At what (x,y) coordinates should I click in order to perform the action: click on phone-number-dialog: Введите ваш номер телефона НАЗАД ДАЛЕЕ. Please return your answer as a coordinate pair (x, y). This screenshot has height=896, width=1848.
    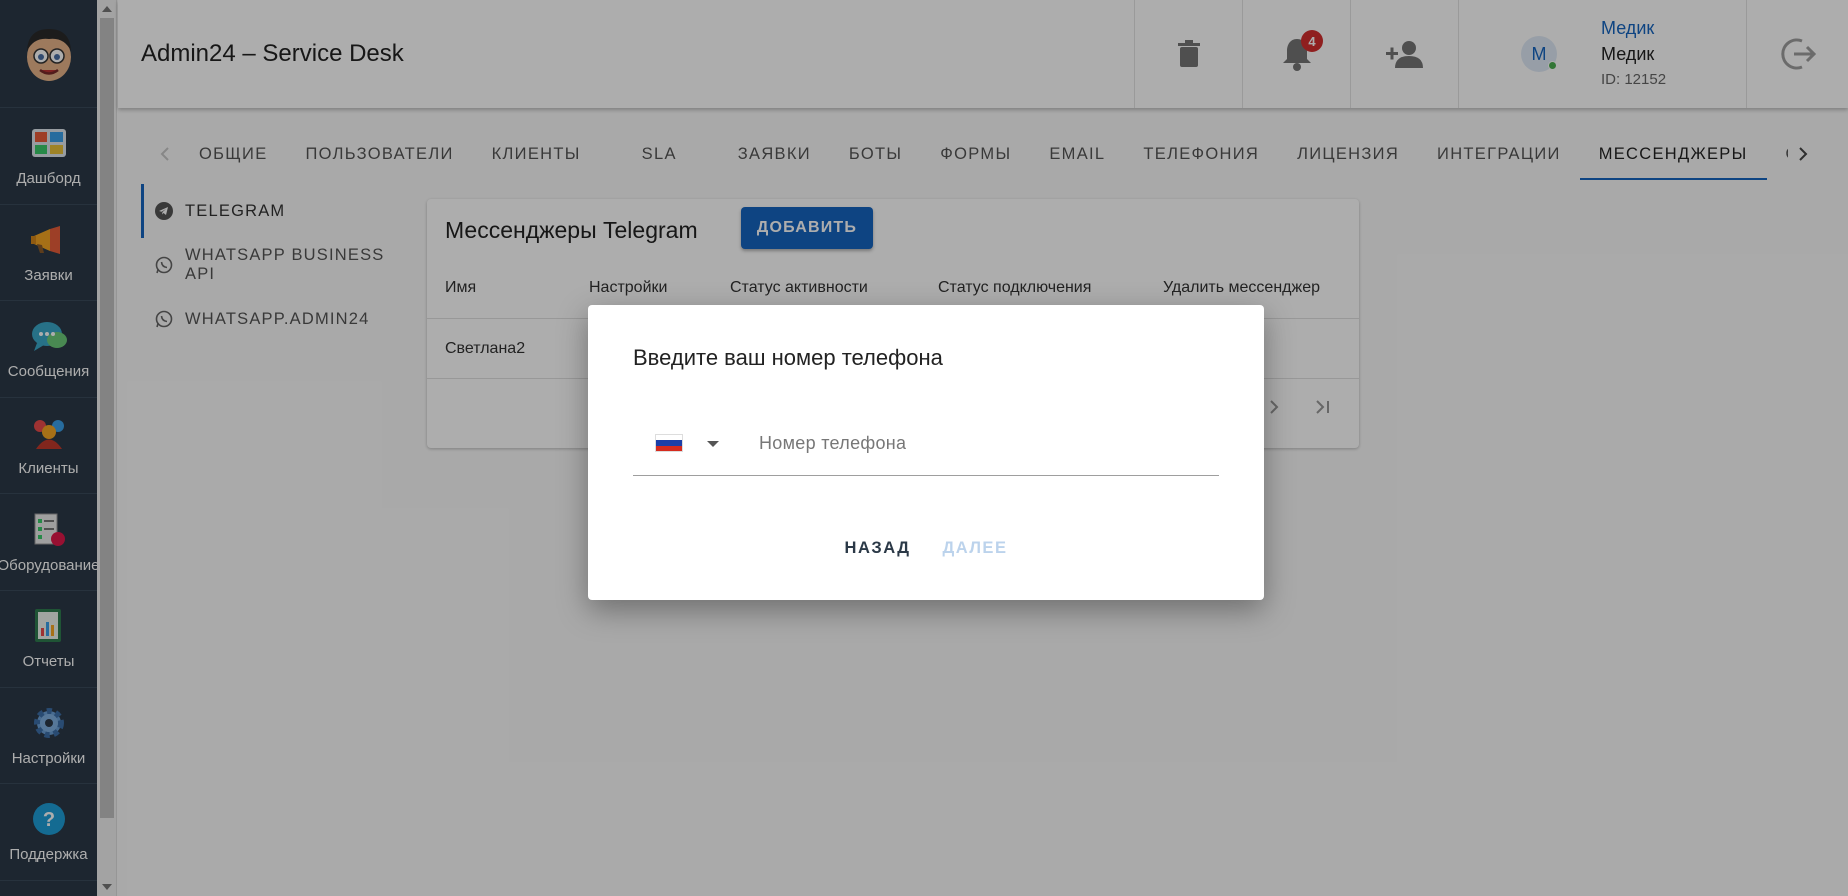
    Looking at the image, I should click on (926, 452).